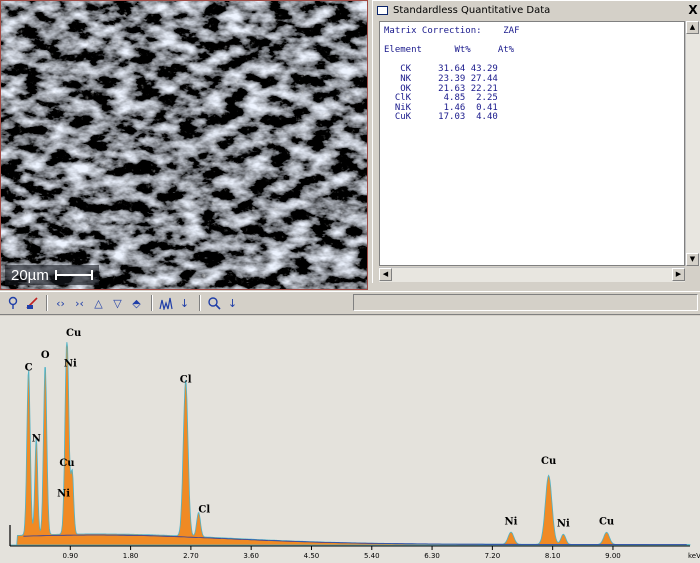 The image size is (700, 563). What do you see at coordinates (117, 303) in the screenshot?
I see `peak-down-icon: ▽` at bounding box center [117, 303].